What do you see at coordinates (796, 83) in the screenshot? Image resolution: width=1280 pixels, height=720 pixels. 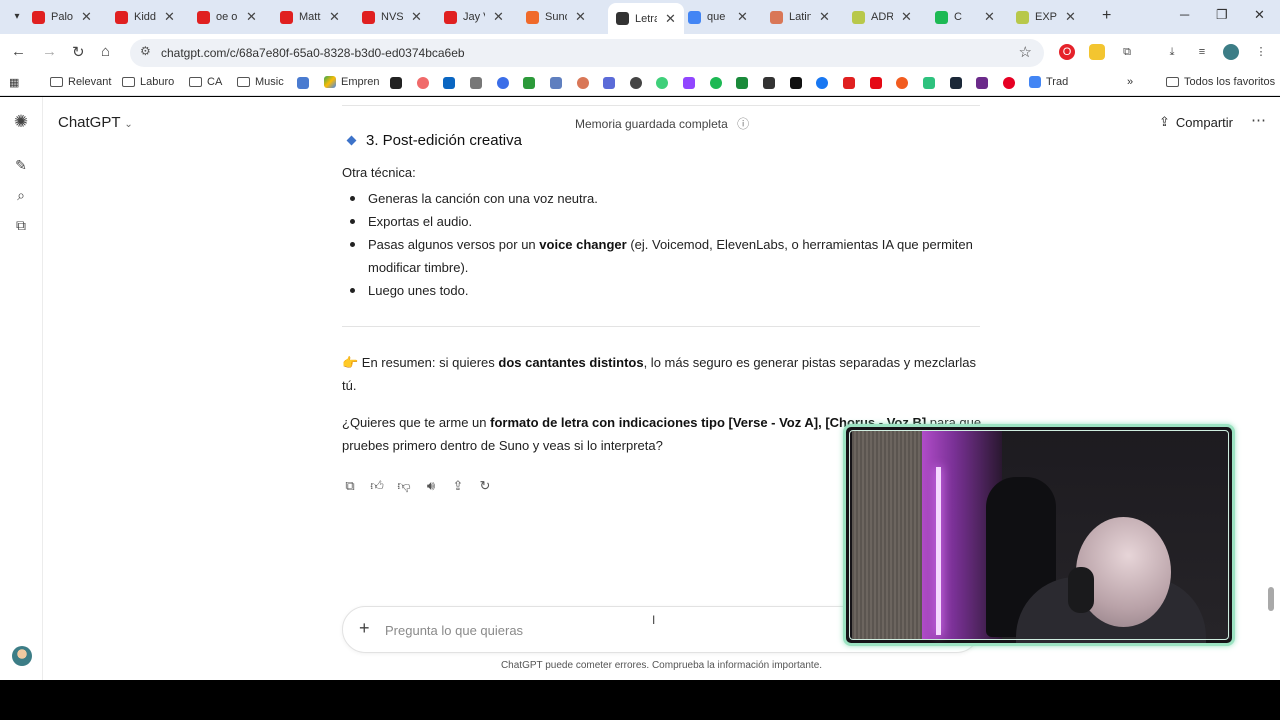 I see `x-icon` at bounding box center [796, 83].